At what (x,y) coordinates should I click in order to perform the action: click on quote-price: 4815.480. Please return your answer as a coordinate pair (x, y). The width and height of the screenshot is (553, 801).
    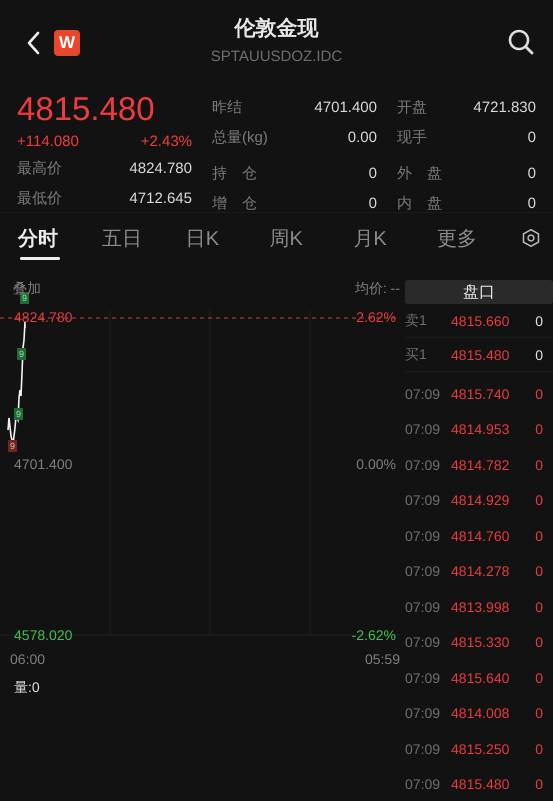
    Looking at the image, I should click on (480, 354).